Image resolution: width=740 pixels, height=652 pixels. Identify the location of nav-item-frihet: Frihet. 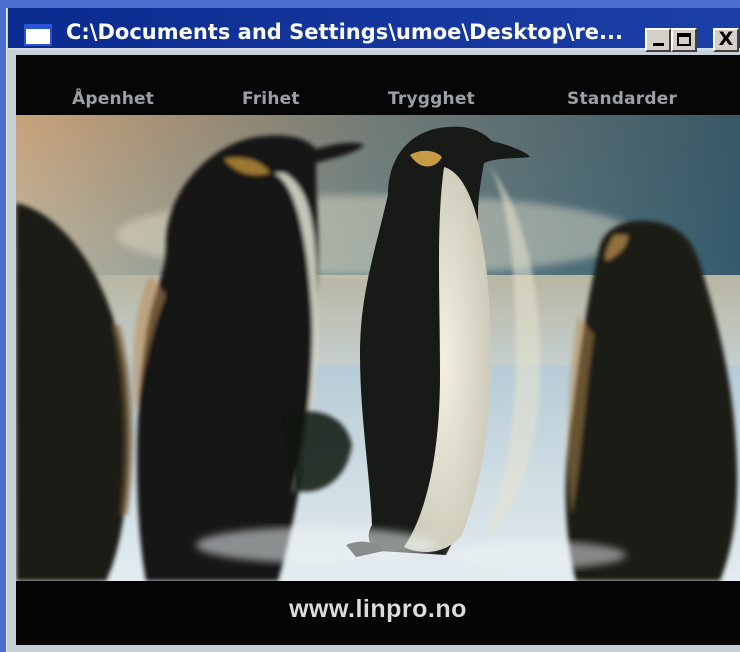
(271, 99).